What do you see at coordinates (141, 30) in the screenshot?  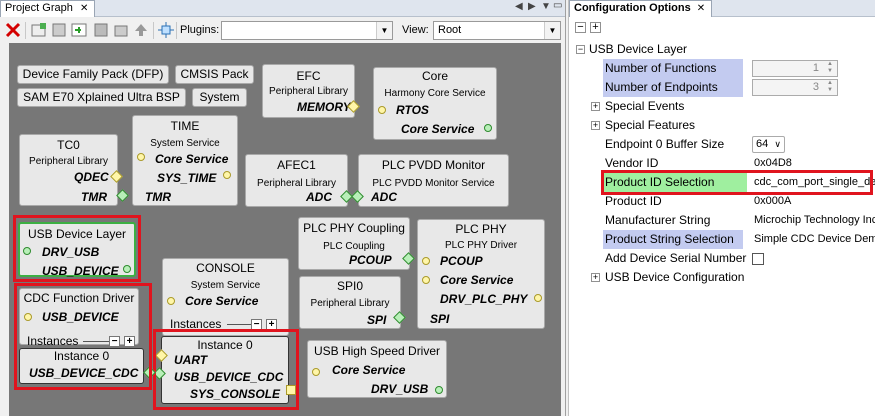 I see `move-up-icon` at bounding box center [141, 30].